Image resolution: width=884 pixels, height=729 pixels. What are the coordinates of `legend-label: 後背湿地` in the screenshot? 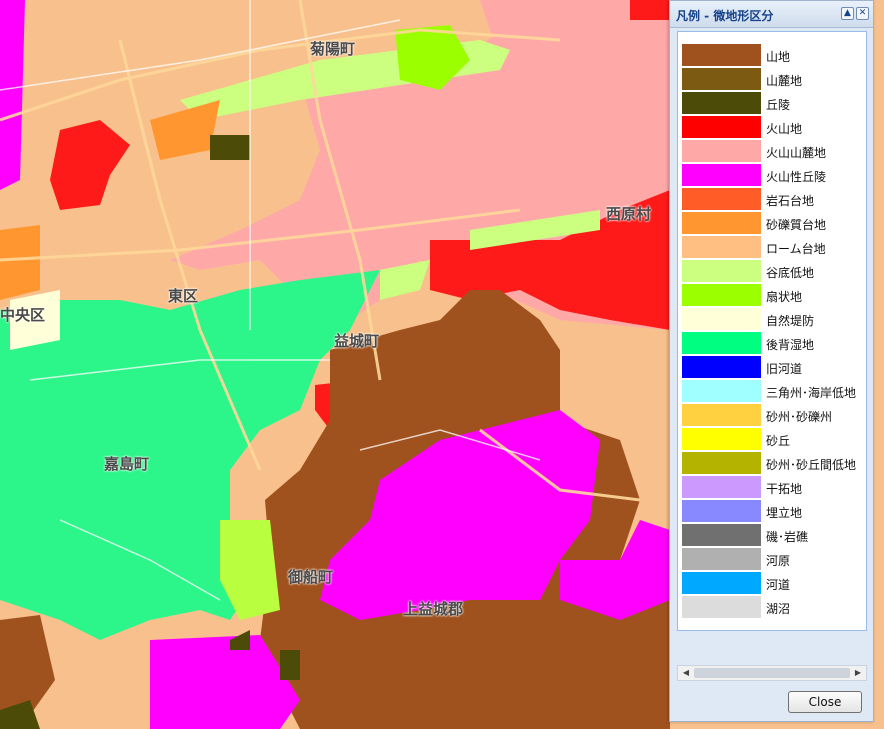 It's located at (790, 345).